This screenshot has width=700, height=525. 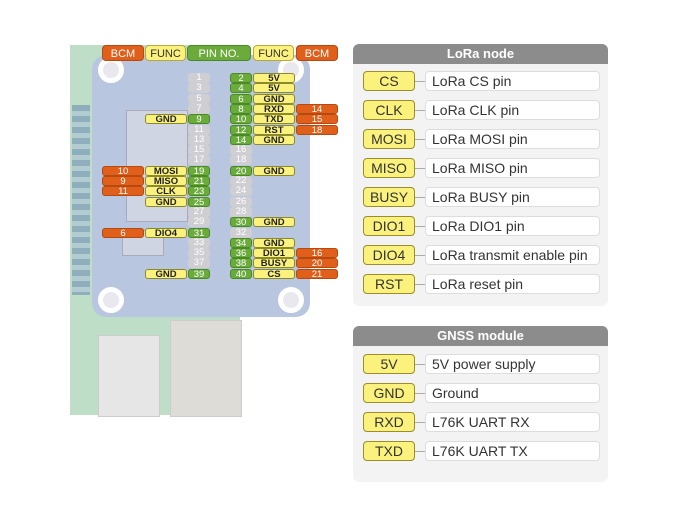 What do you see at coordinates (123, 191) in the screenshot?
I see `bcm-number: 11` at bounding box center [123, 191].